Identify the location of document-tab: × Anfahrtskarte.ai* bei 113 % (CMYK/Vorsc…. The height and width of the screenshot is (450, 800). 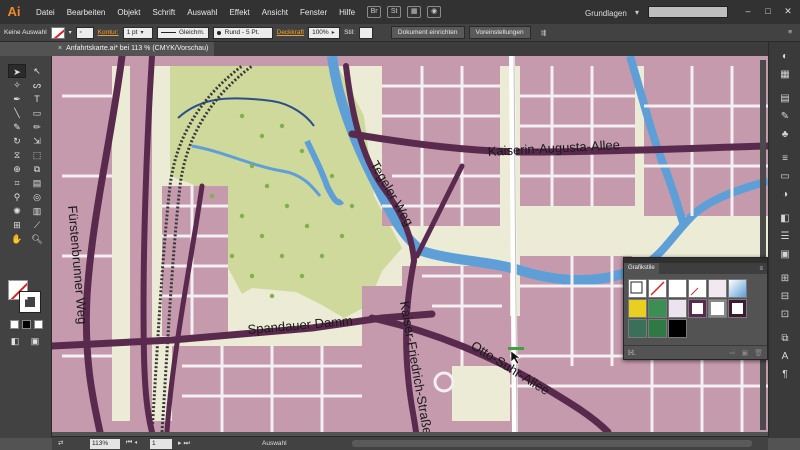
(133, 49).